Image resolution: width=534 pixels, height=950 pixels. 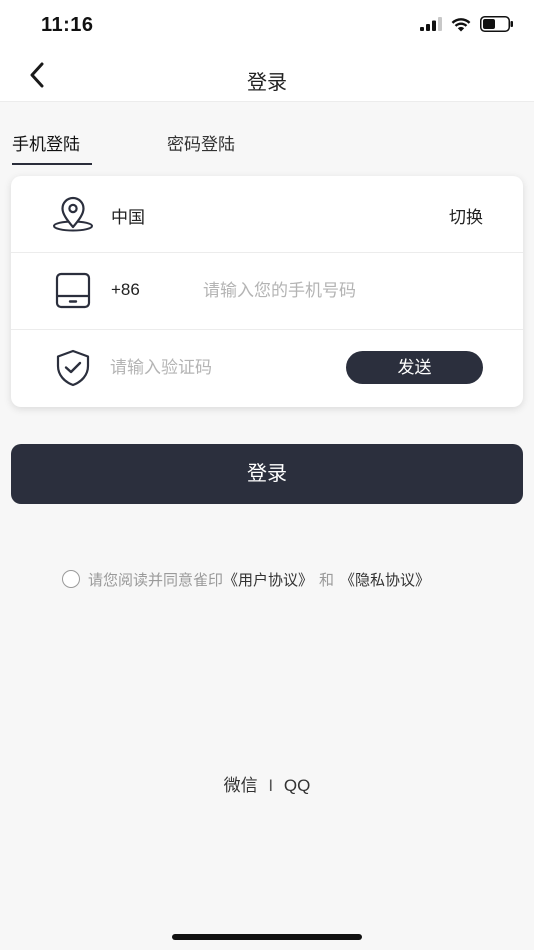 What do you see at coordinates (461, 27) in the screenshot?
I see `wifi-icon` at bounding box center [461, 27].